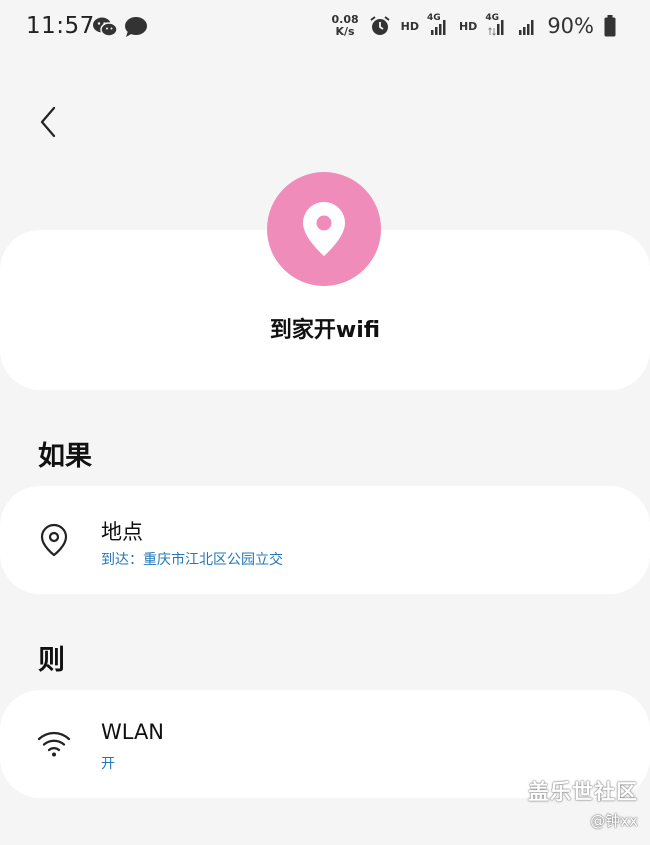 The height and width of the screenshot is (845, 650). Describe the element at coordinates (610, 26) in the screenshot. I see `battery-icon` at that location.